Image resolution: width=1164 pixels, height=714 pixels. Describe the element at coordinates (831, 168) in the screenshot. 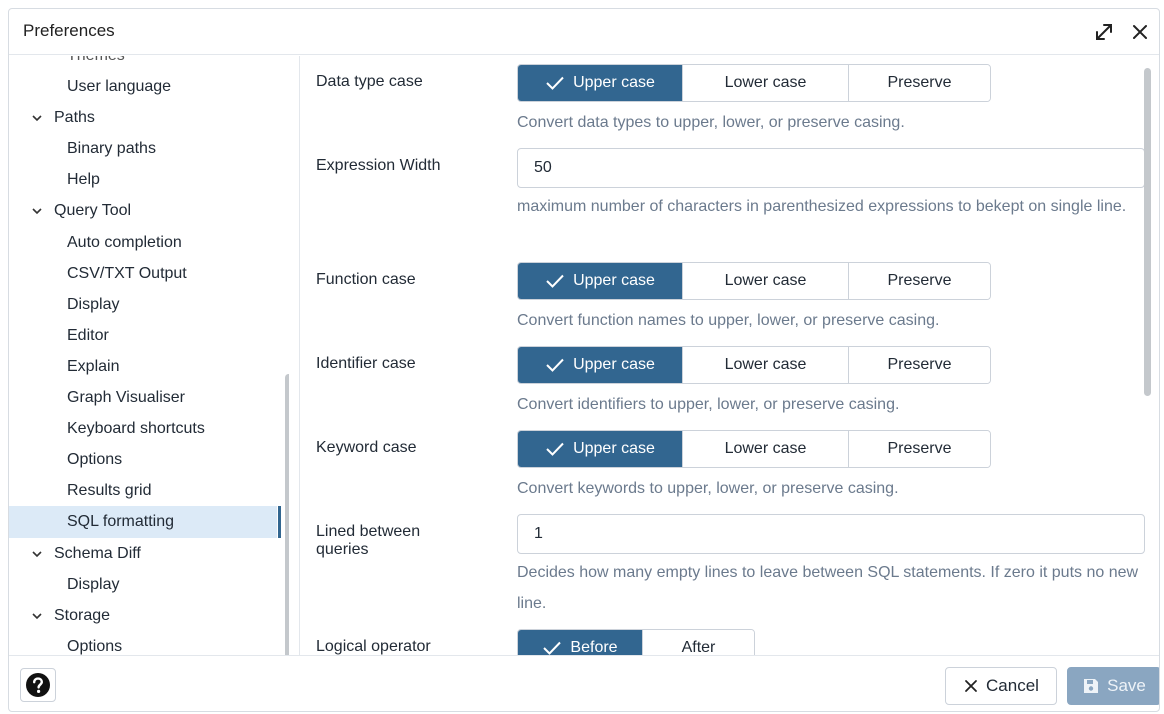

I see `expression-width-input: 50` at that location.